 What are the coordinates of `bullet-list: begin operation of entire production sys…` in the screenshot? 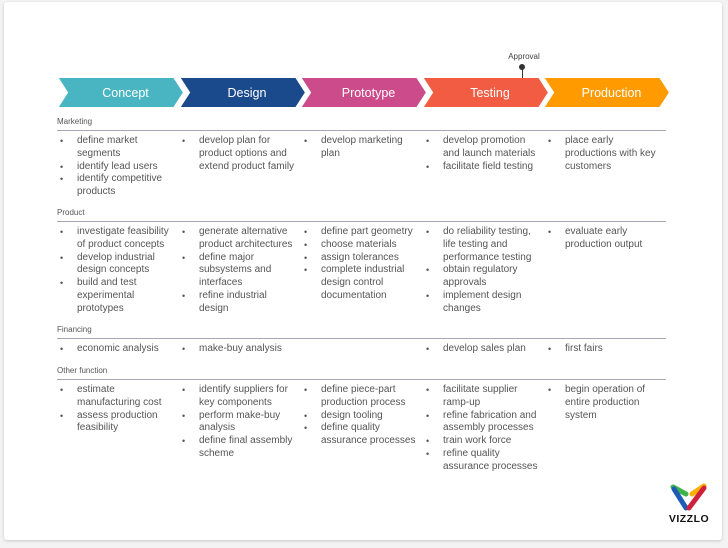 It's located at (606, 403).